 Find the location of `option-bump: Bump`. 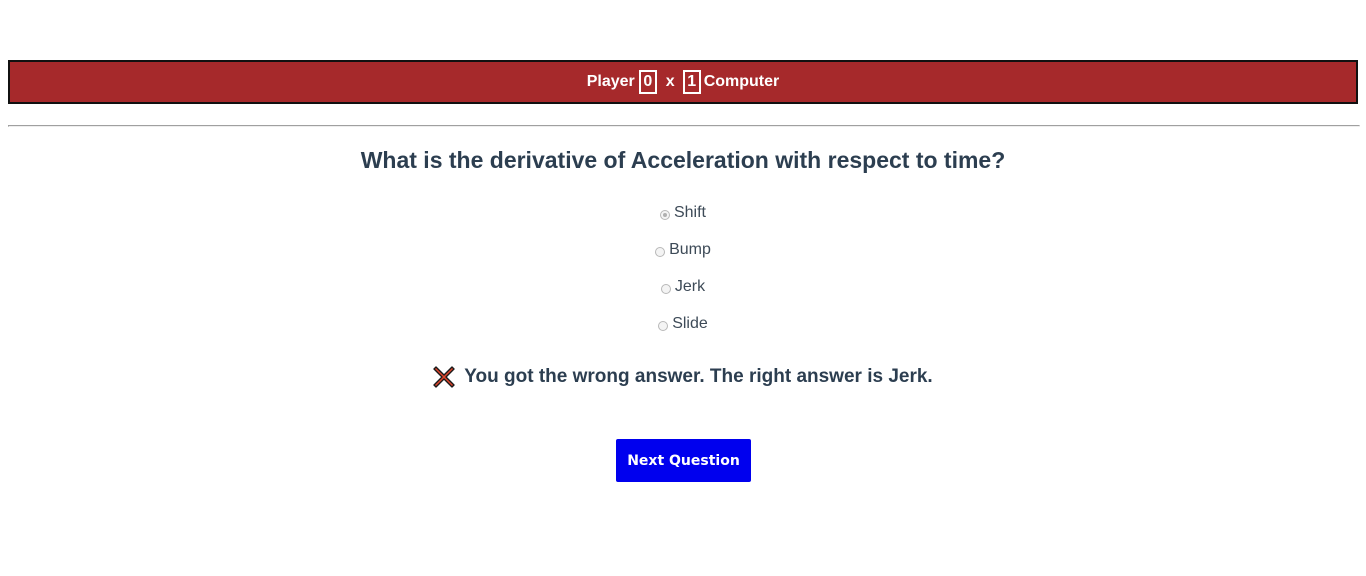

option-bump: Bump is located at coordinates (683, 259).